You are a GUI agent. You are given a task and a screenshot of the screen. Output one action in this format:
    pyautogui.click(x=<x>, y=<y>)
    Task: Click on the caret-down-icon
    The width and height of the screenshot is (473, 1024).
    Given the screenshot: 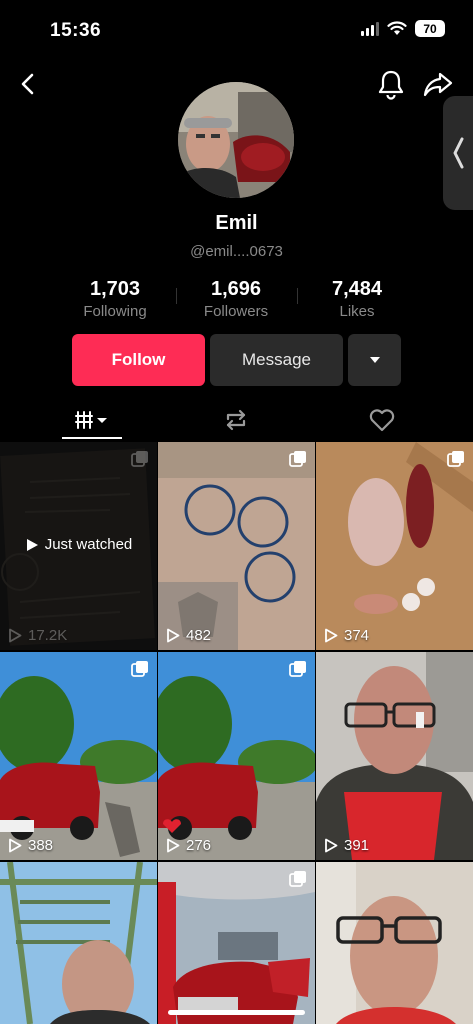 What is the action you would take?
    pyautogui.click(x=374, y=360)
    